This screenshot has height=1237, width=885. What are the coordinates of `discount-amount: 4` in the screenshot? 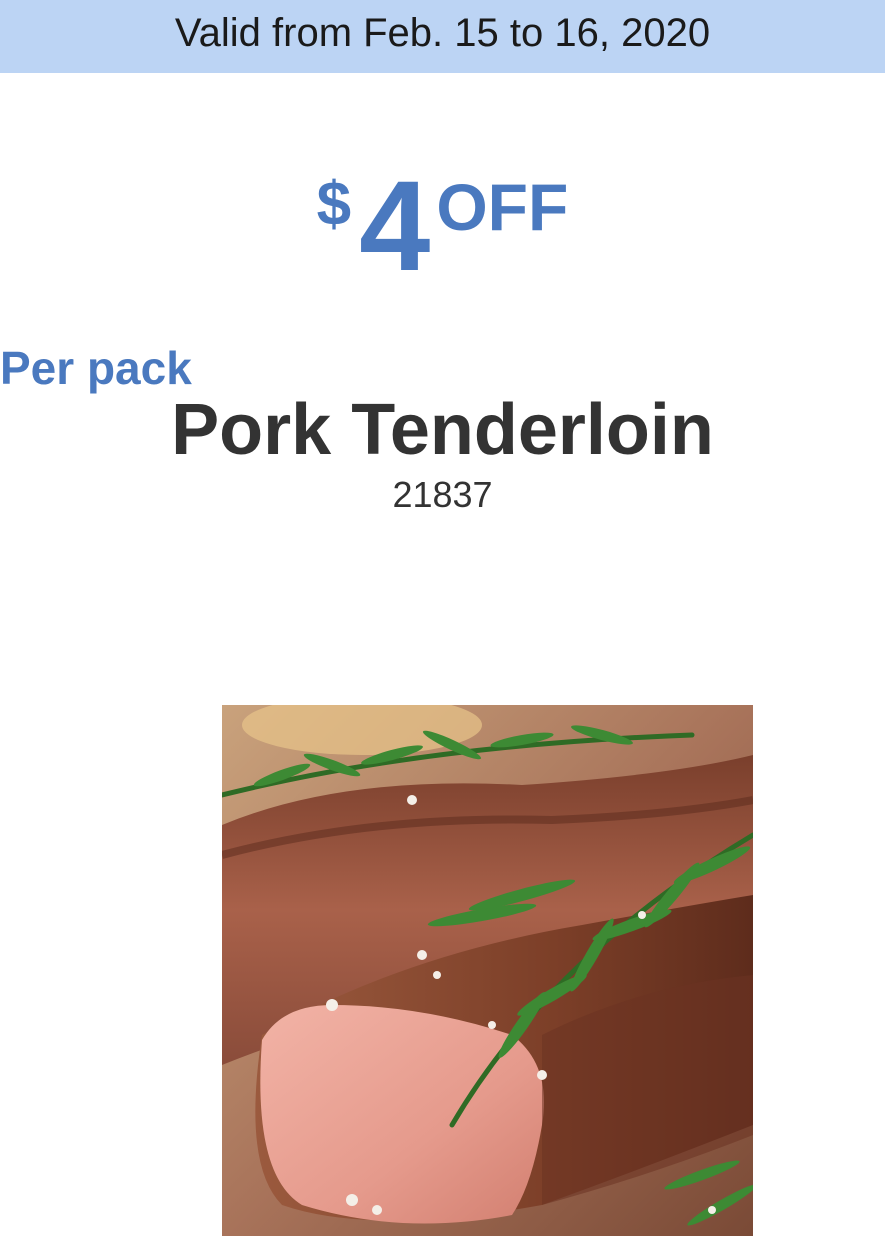 It's located at (395, 226).